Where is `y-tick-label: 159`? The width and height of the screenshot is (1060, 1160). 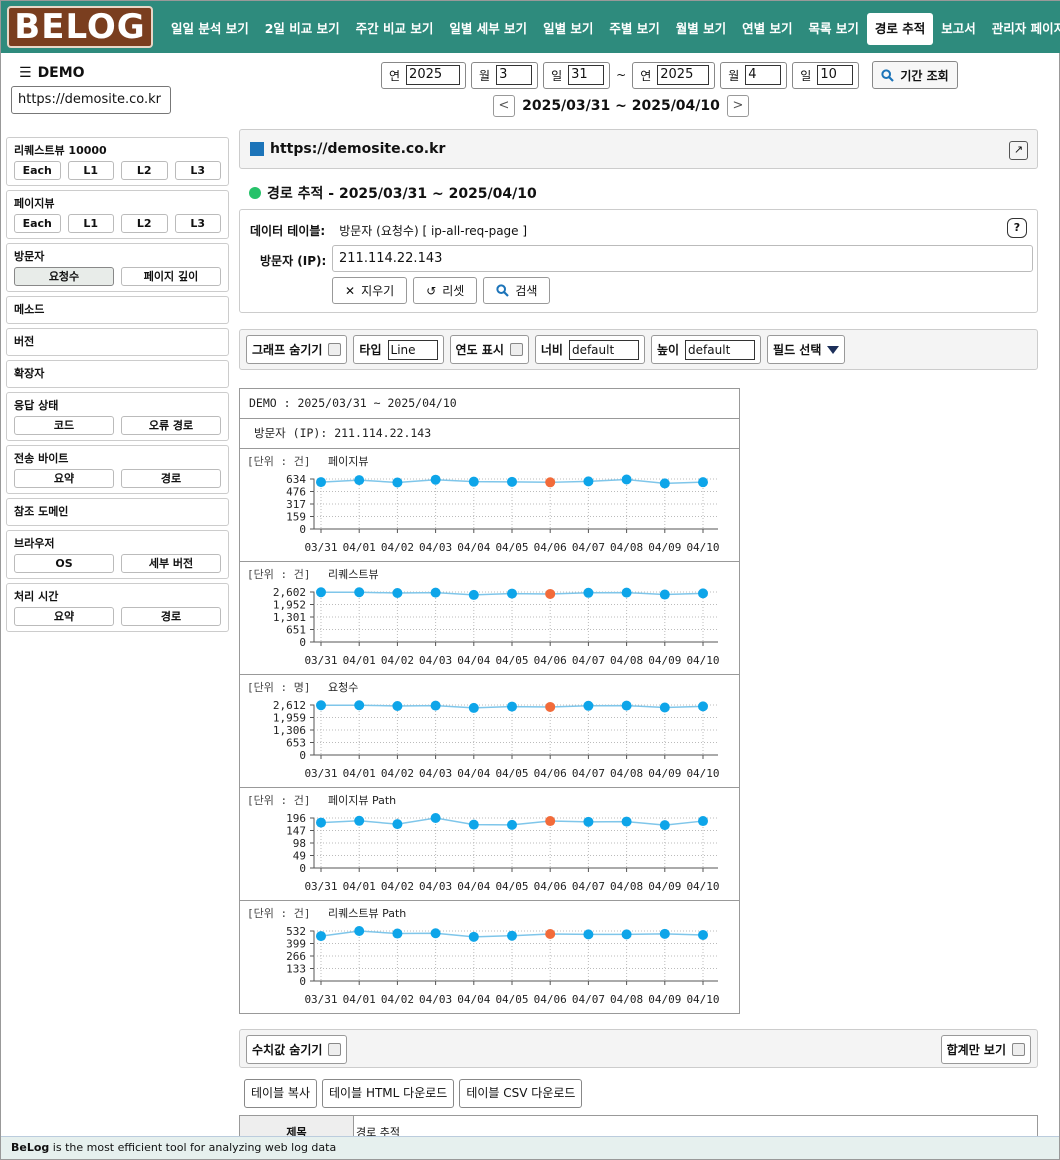 y-tick-label: 159 is located at coordinates (296, 517).